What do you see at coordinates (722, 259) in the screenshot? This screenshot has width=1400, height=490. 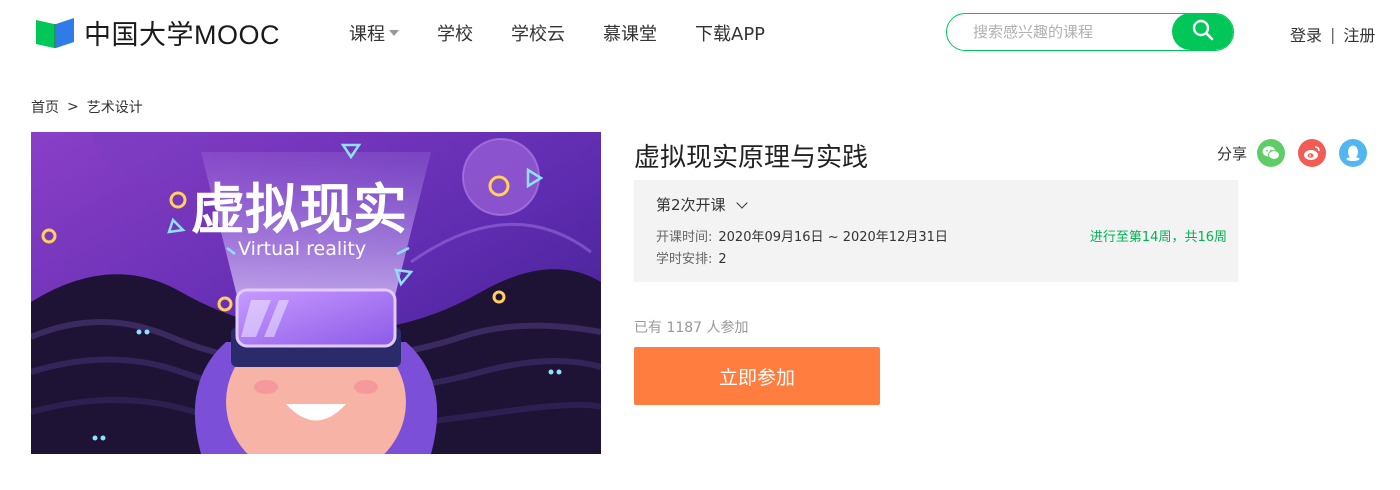 I see `term-hours-value: 2` at bounding box center [722, 259].